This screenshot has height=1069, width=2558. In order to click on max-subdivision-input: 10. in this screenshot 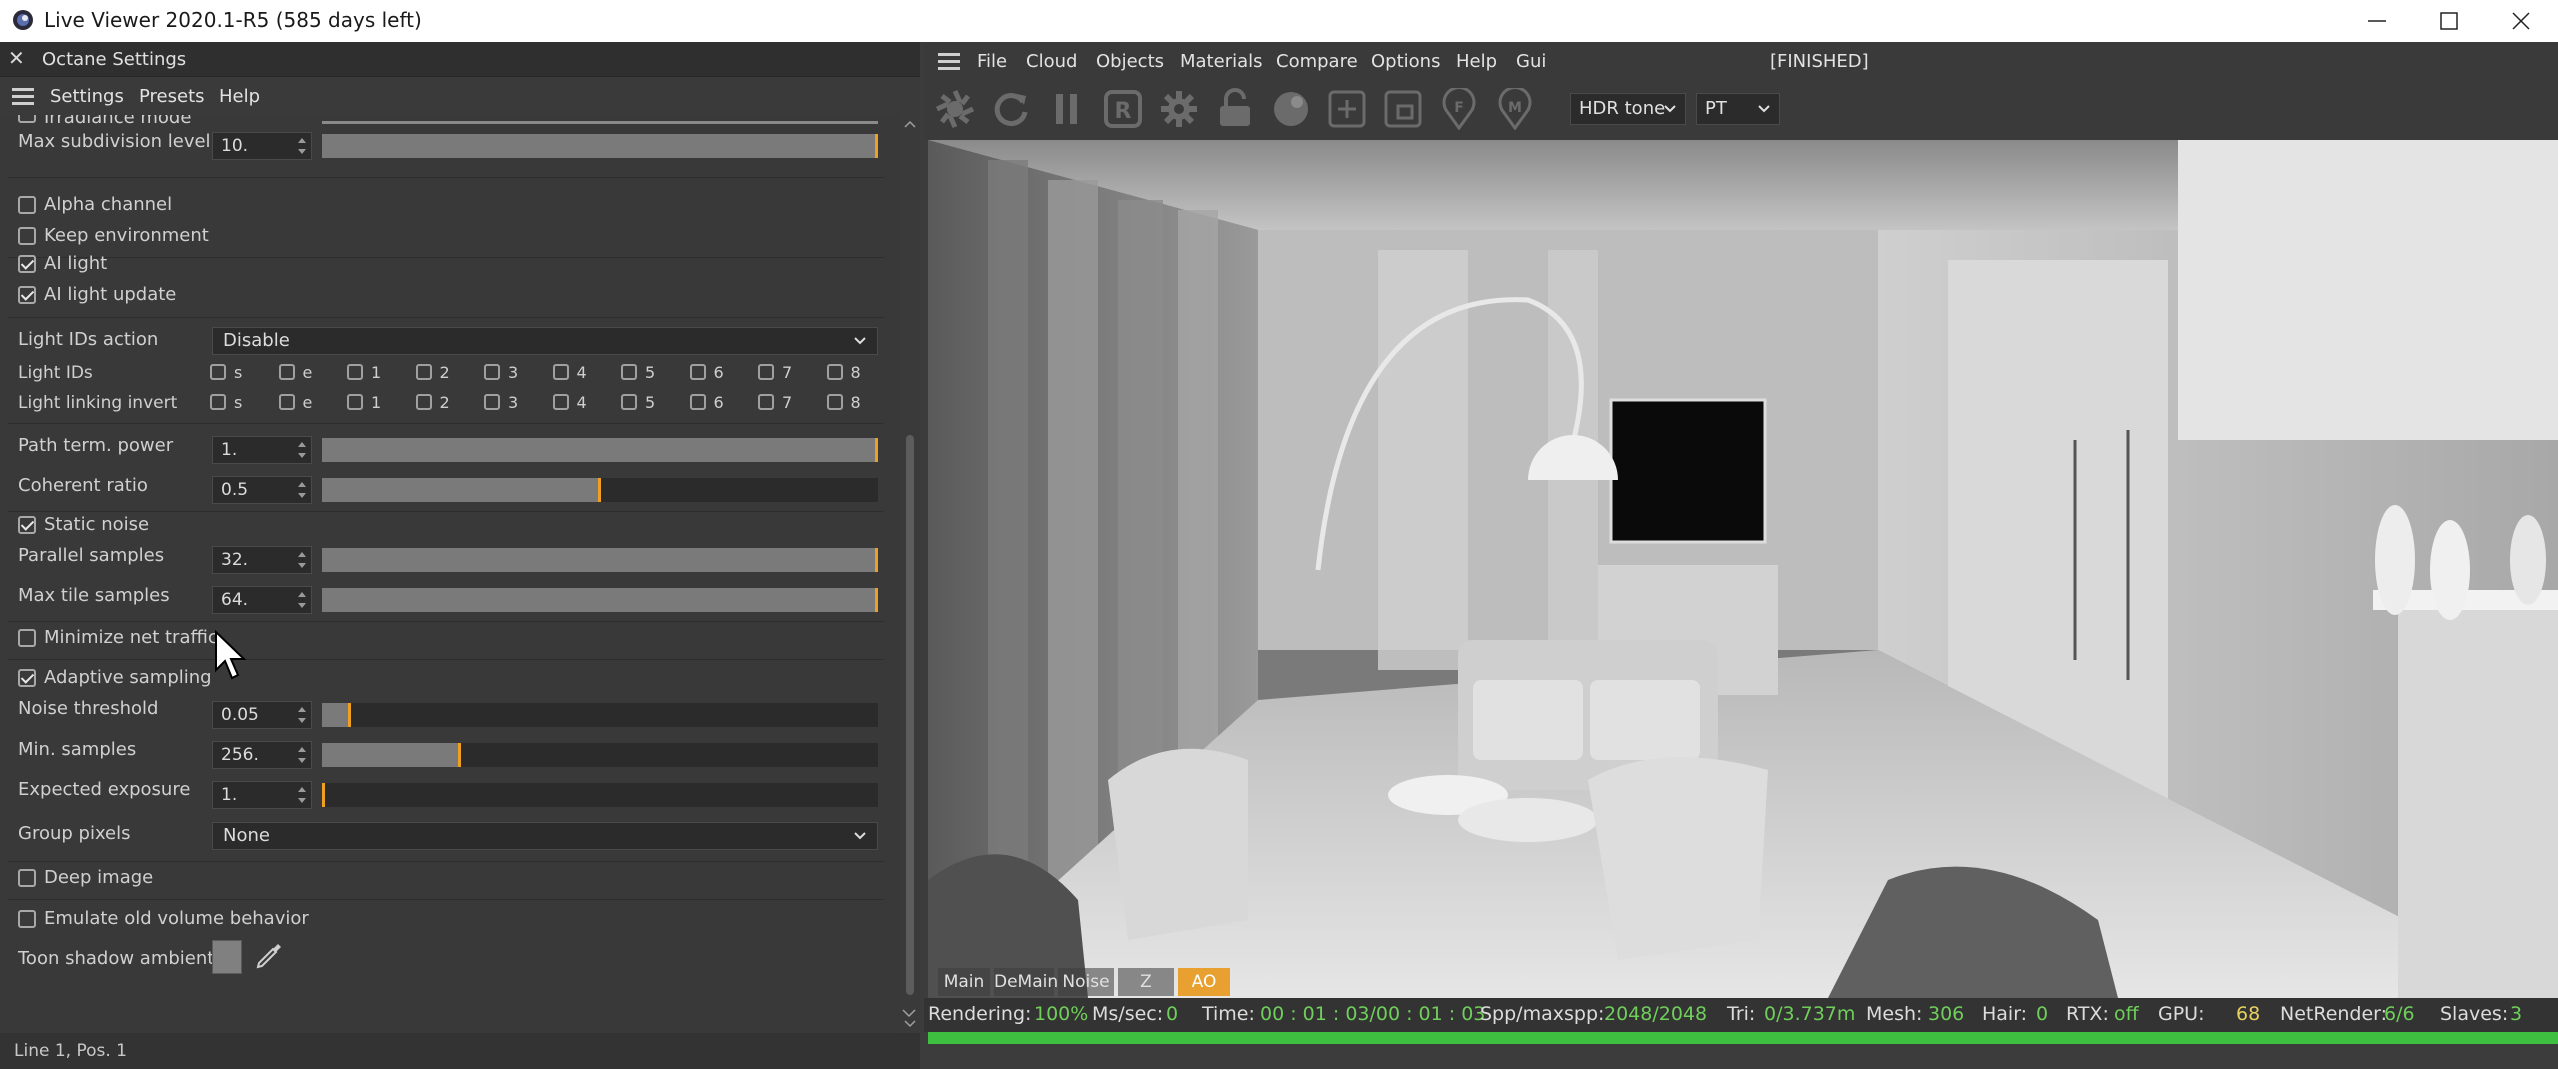, I will do `click(262, 146)`.